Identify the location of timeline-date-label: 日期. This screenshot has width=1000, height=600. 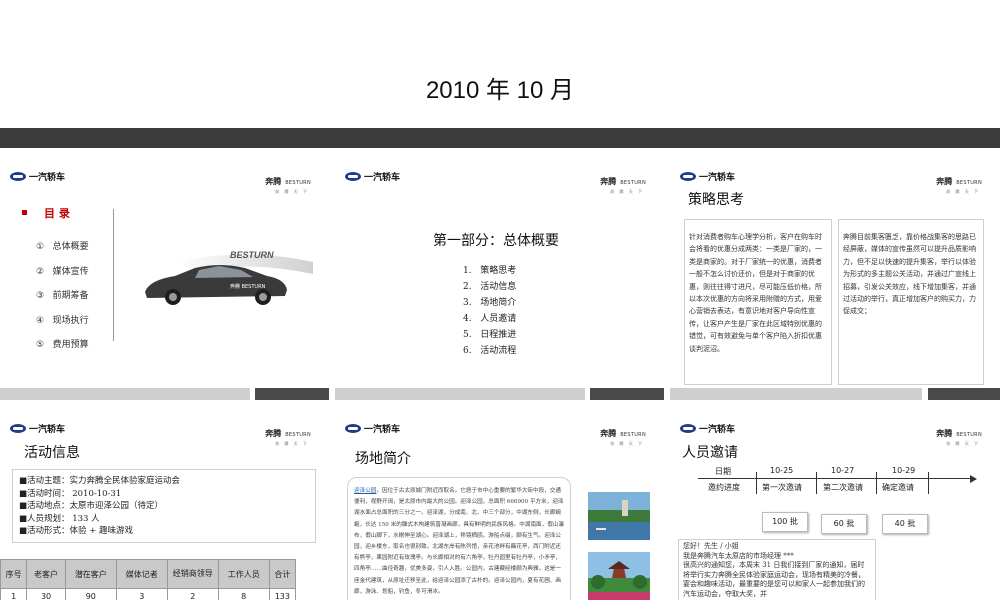
(723, 471).